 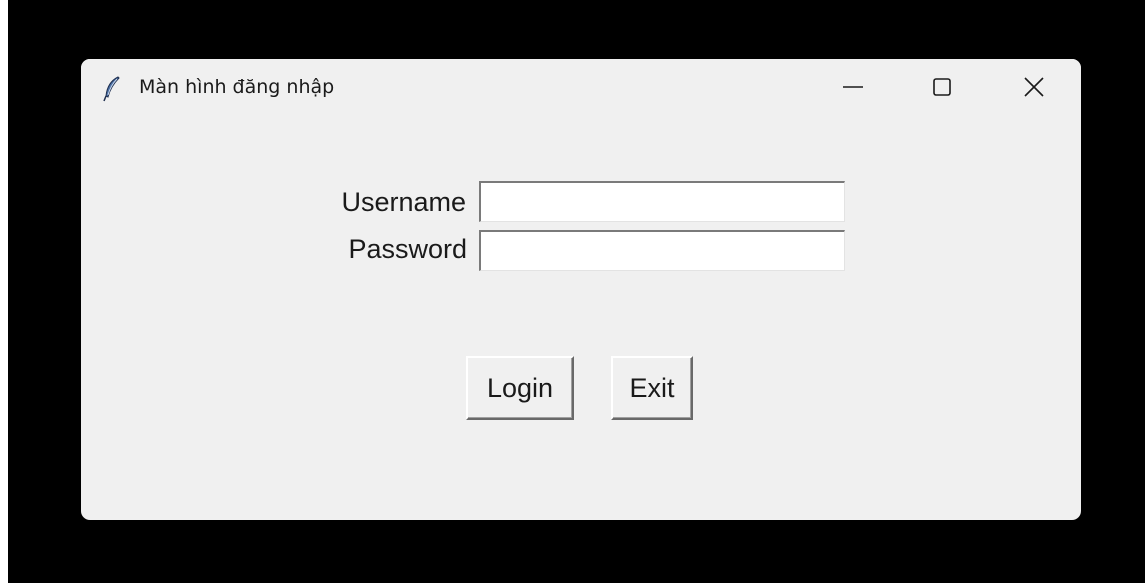 I want to click on minimize-icon, so click(x=853, y=89).